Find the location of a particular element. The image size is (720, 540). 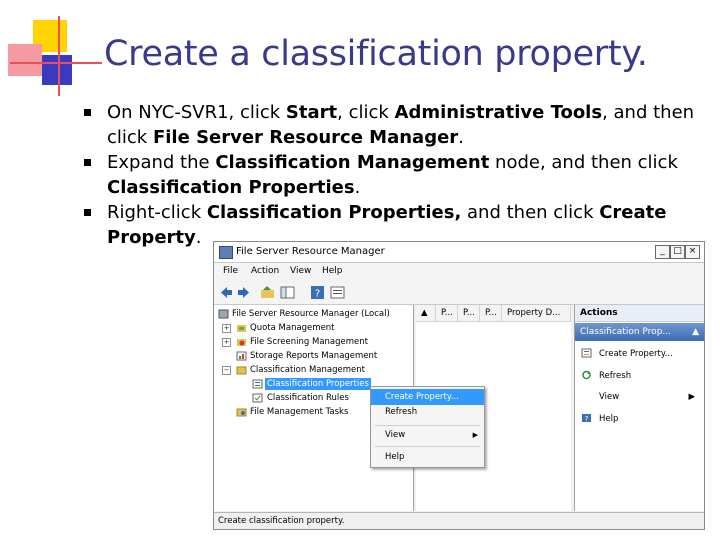

text: Expand the is located at coordinates (161, 162).